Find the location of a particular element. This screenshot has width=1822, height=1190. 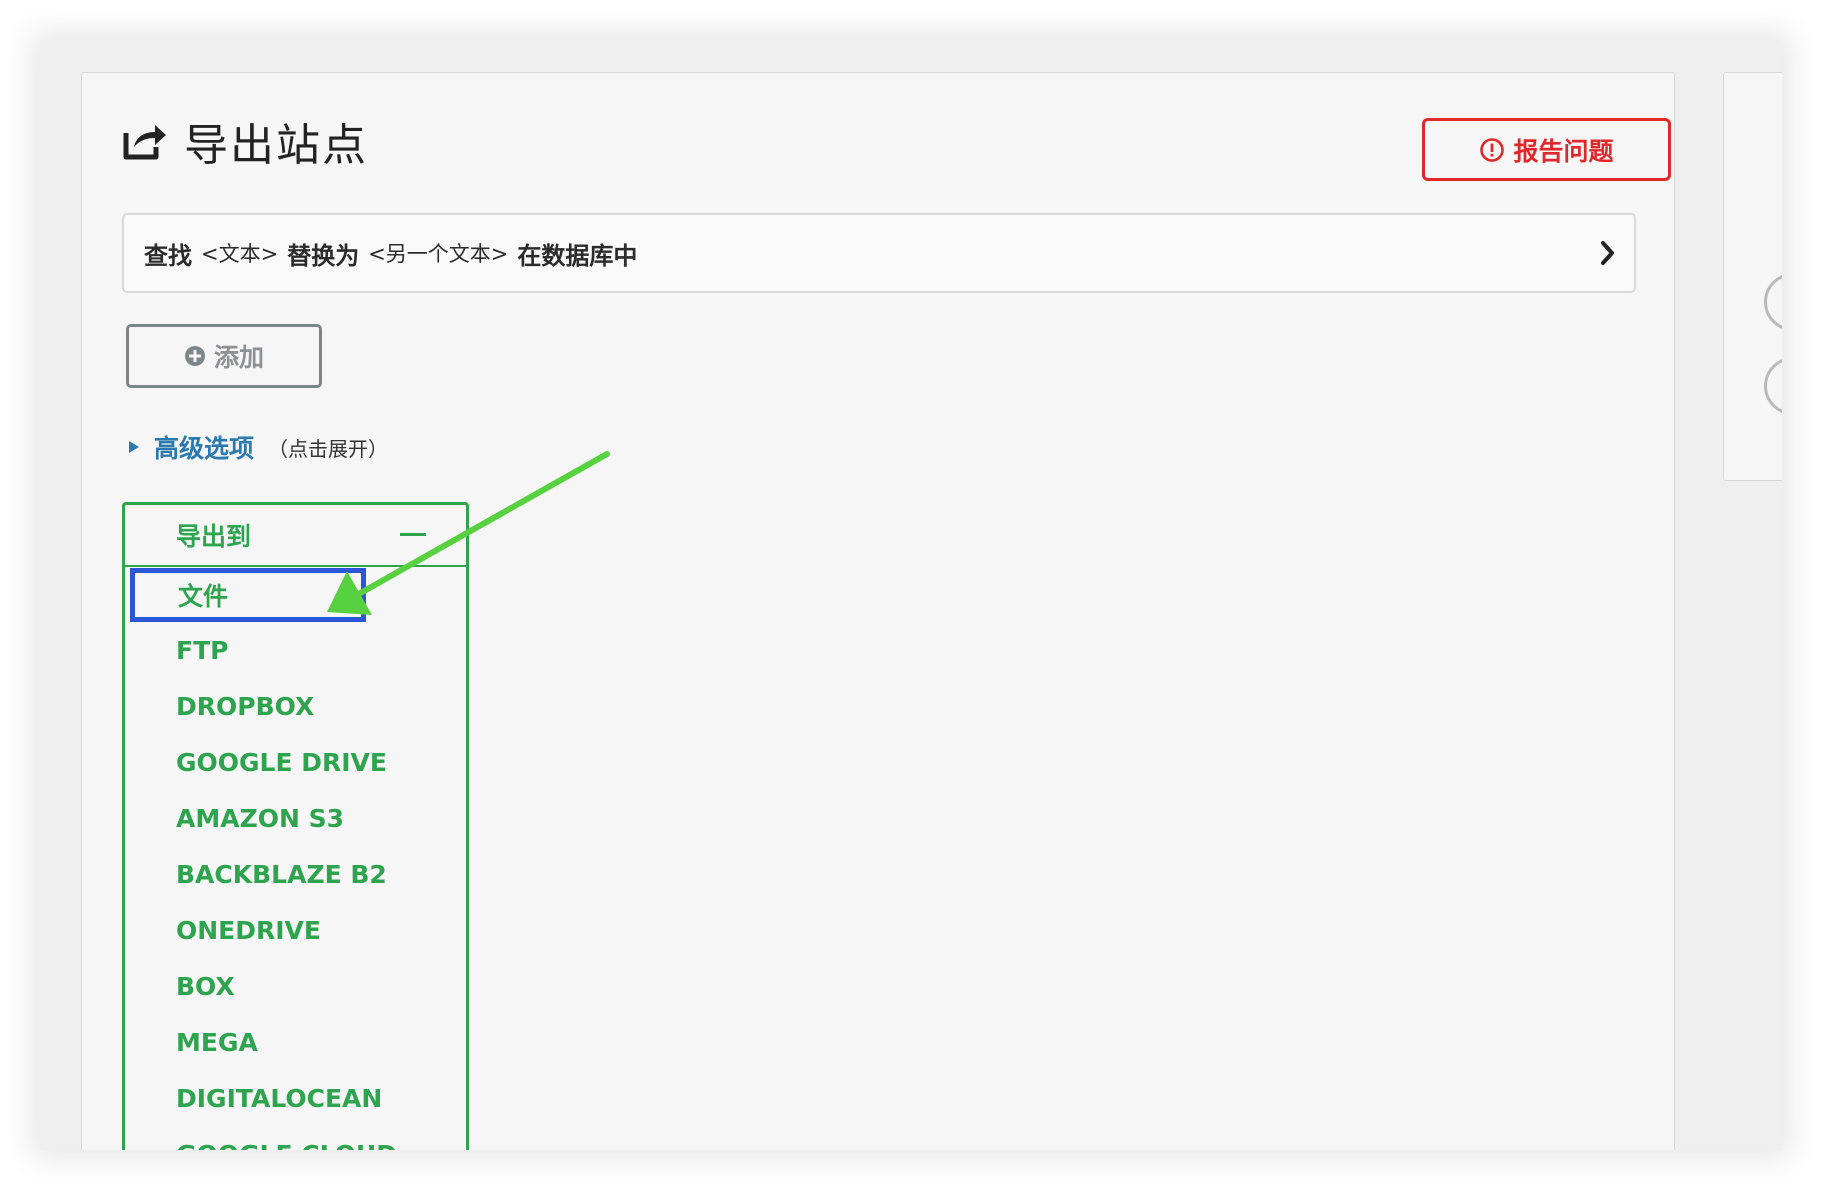

advanced-options-toggle: 高级选项 （点击展开） is located at coordinates (258, 447).